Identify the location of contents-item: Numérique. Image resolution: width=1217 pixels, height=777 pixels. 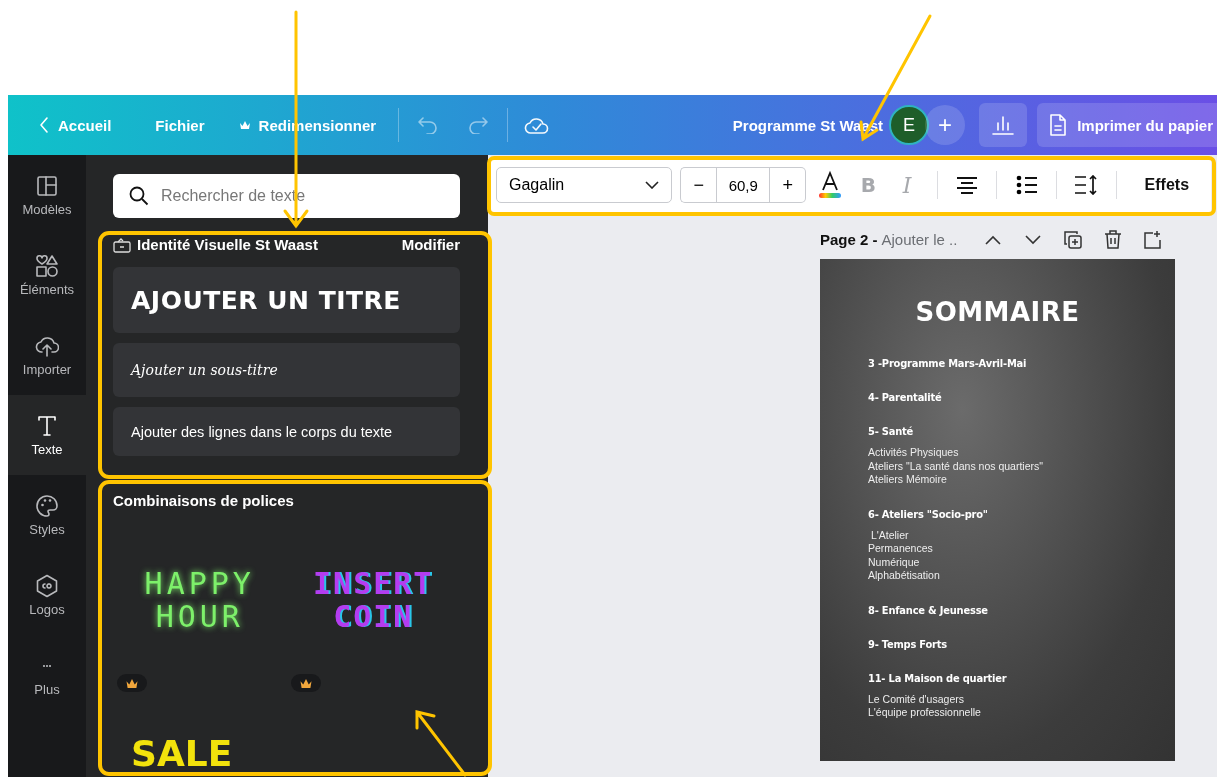
(894, 562).